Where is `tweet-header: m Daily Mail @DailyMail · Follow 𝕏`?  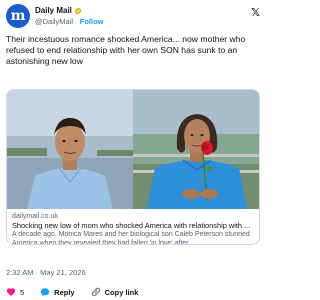
tweet-header: m Daily Mail @DailyMail · Follow 𝕏 is located at coordinates (133, 16).